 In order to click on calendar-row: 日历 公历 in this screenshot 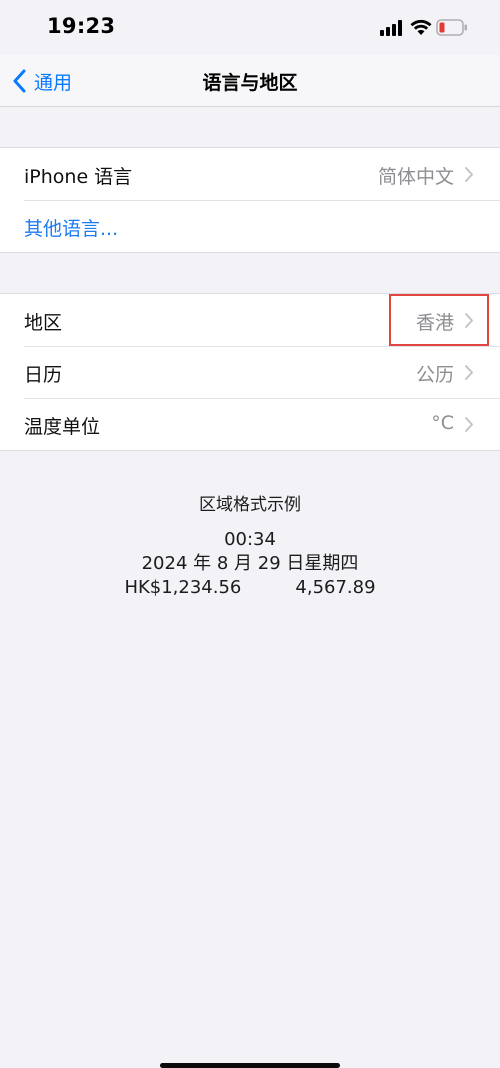, I will do `click(250, 372)`.